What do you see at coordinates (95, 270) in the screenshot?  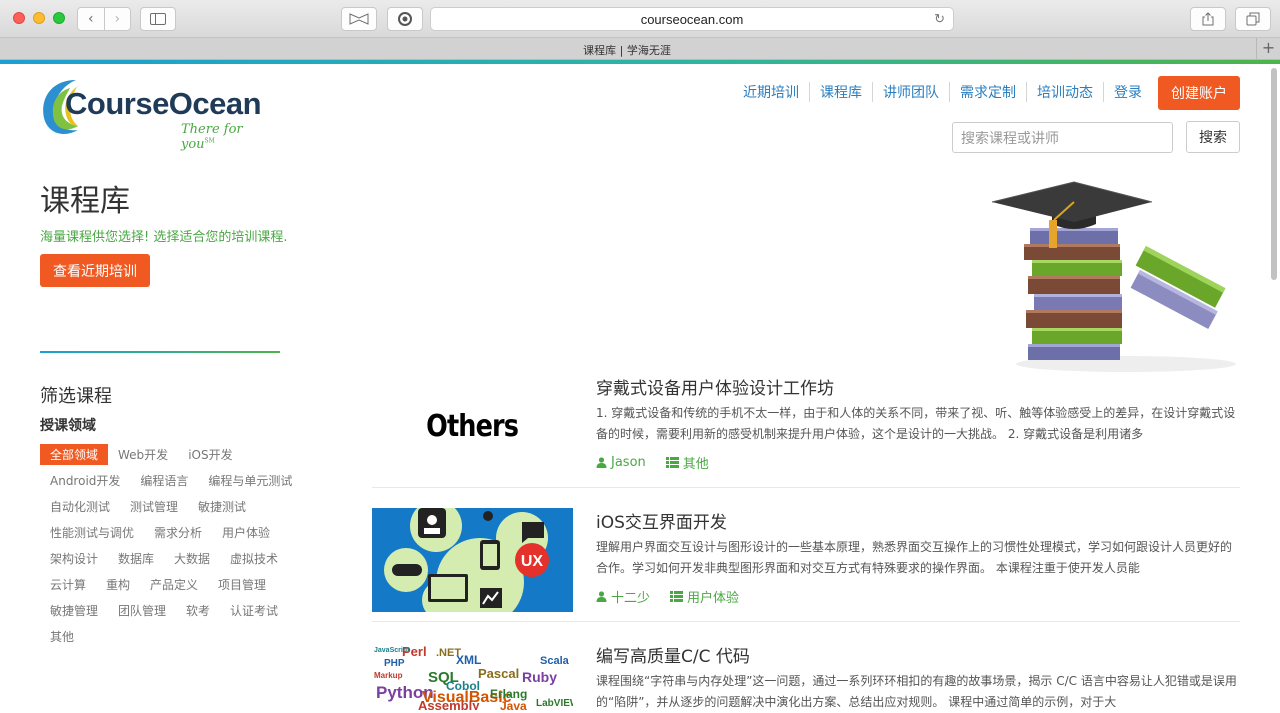 I see `view-recent-training-button: 查看近期培训` at bounding box center [95, 270].